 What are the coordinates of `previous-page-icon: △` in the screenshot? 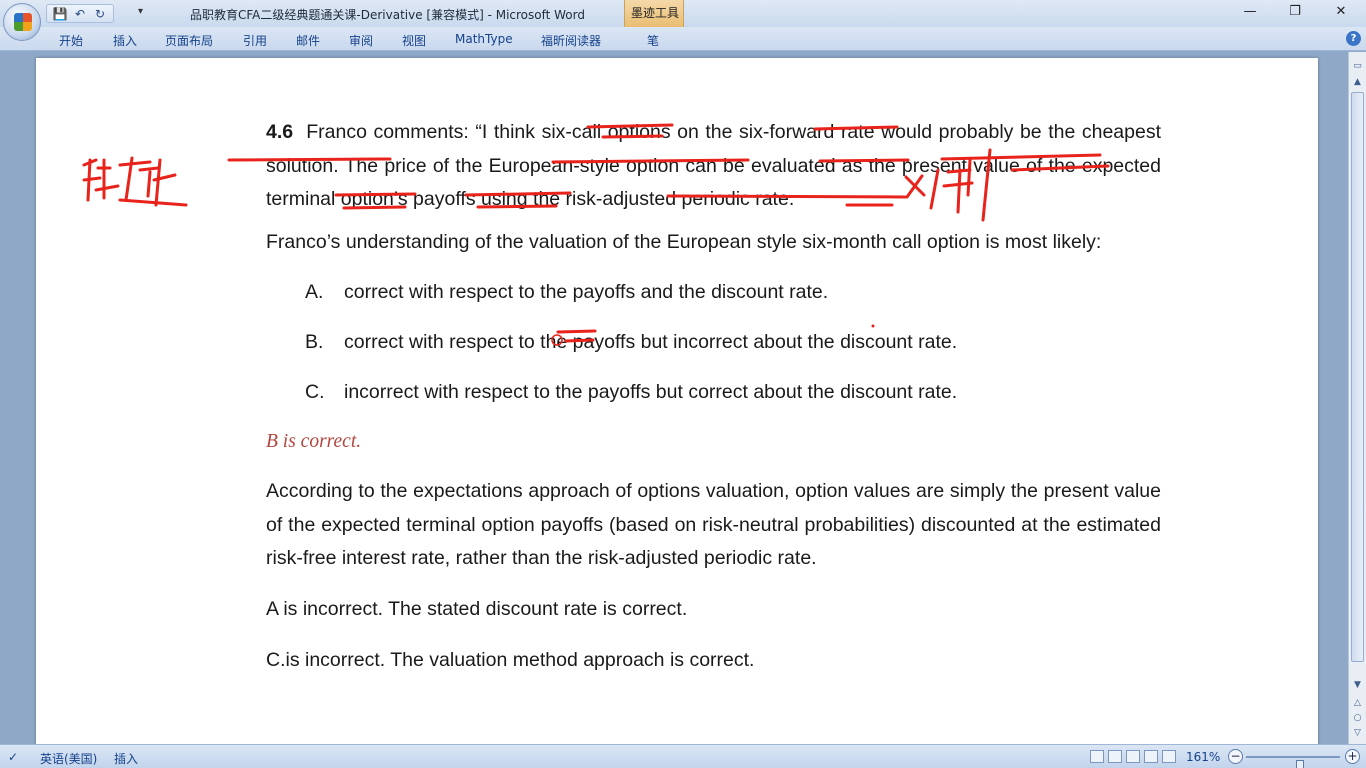 It's located at (1357, 703).